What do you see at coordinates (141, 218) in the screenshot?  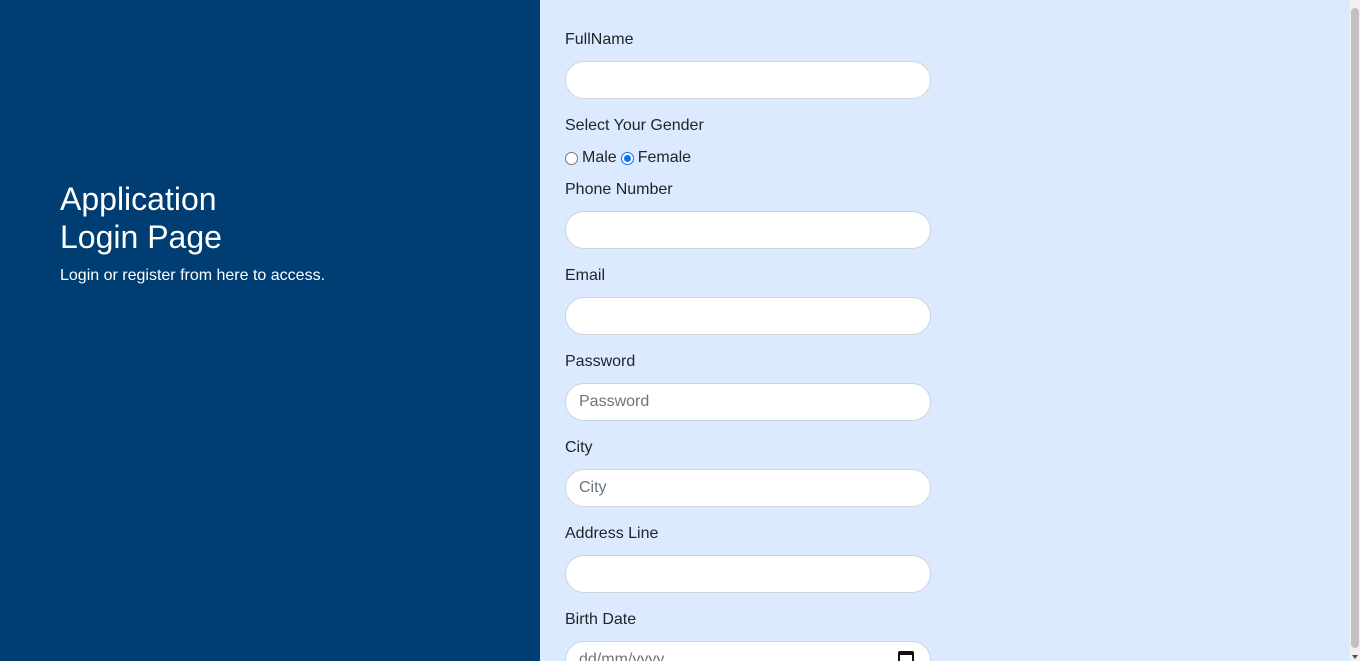 I see `page-title: Application Login Page` at bounding box center [141, 218].